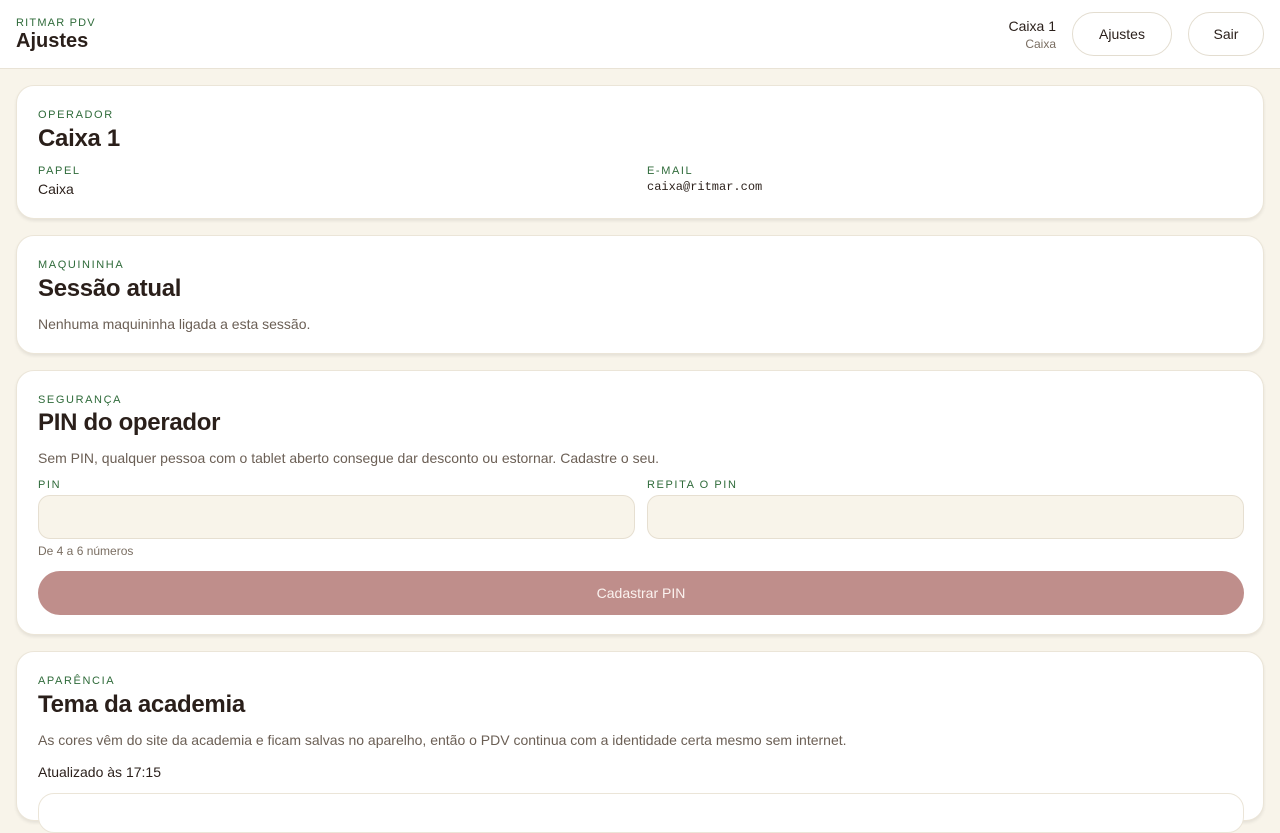 Image resolution: width=1280 pixels, height=833 pixels. What do you see at coordinates (945, 517) in the screenshot?
I see `repeat-pin-input` at bounding box center [945, 517].